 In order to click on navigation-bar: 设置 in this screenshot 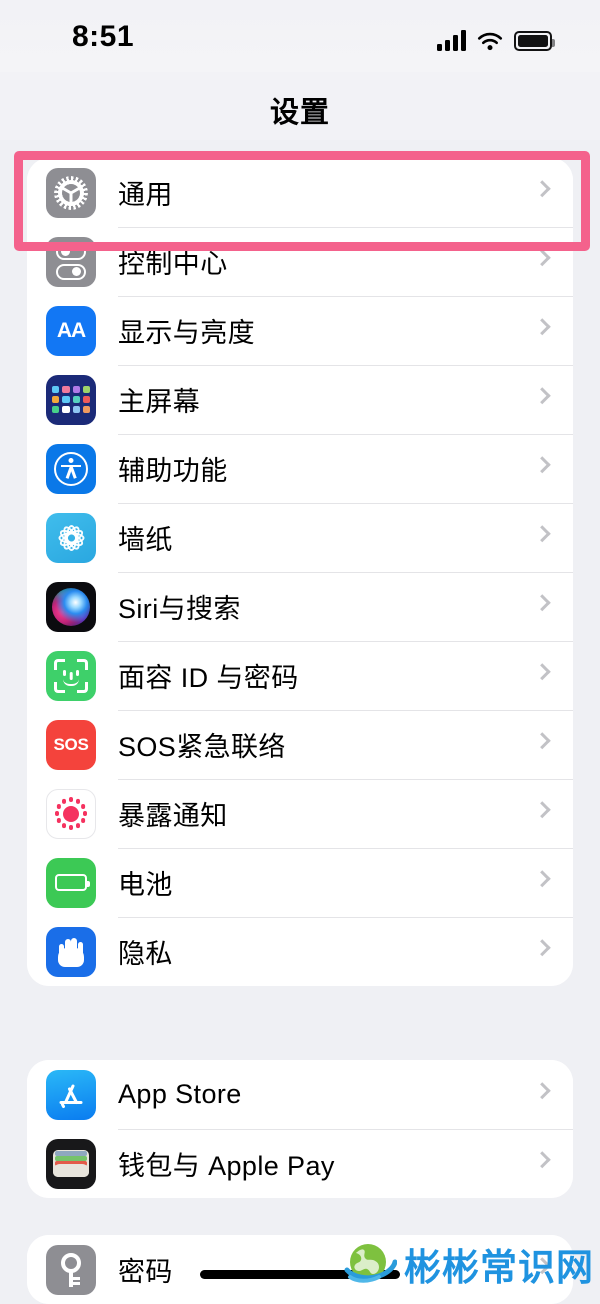, I will do `click(300, 106)`.